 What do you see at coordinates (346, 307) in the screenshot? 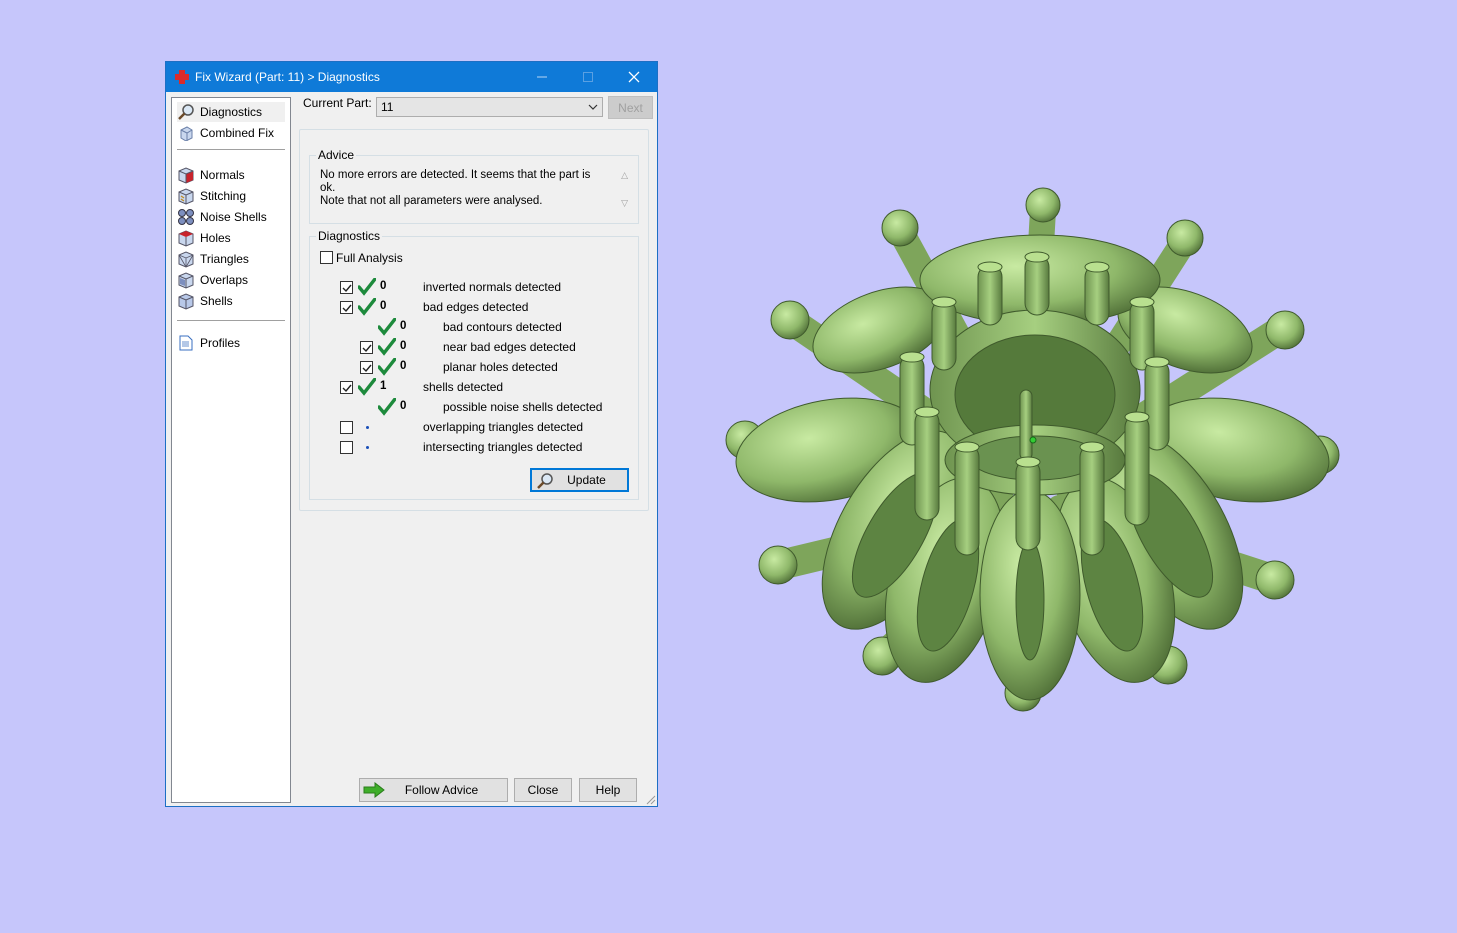
I see `bad-edges-checkbox` at bounding box center [346, 307].